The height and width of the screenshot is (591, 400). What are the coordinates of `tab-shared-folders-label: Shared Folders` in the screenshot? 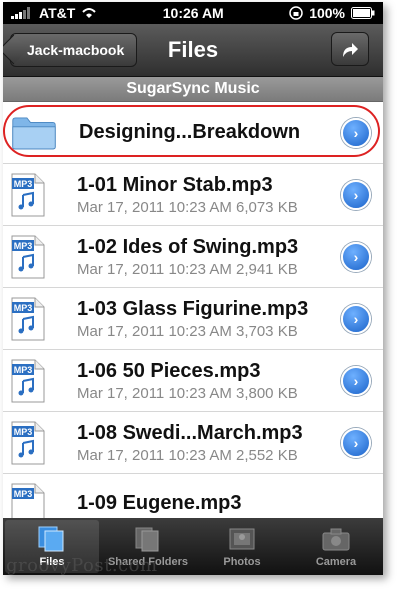 It's located at (148, 562).